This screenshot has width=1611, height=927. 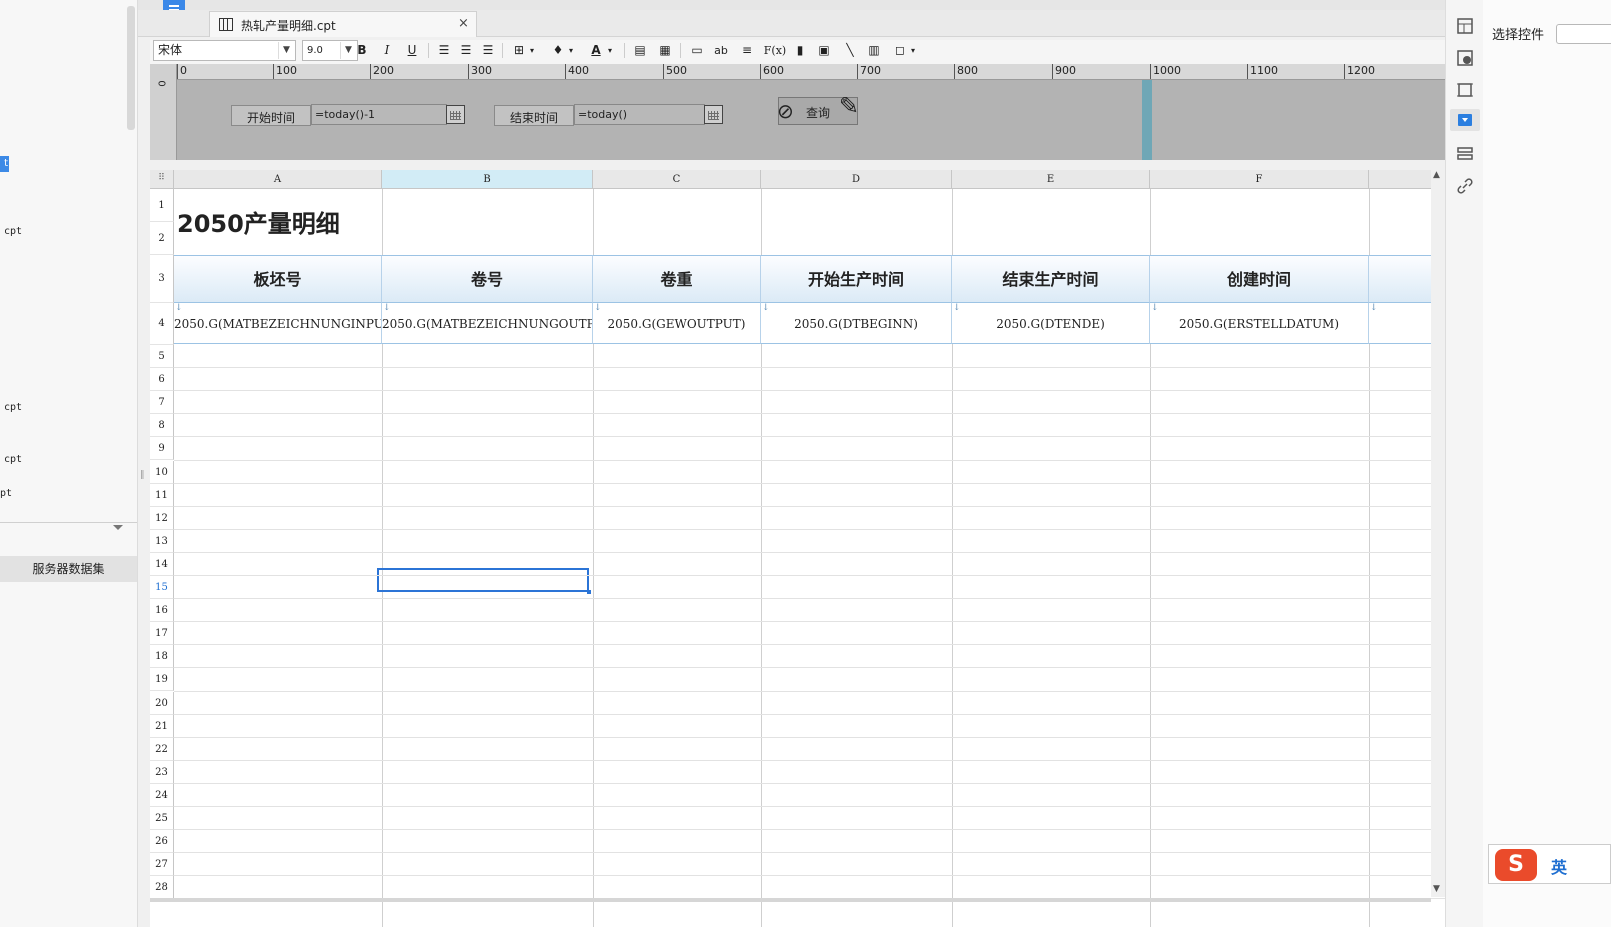 What do you see at coordinates (775, 50) in the screenshot?
I see `formula-button: F(x)` at bounding box center [775, 50].